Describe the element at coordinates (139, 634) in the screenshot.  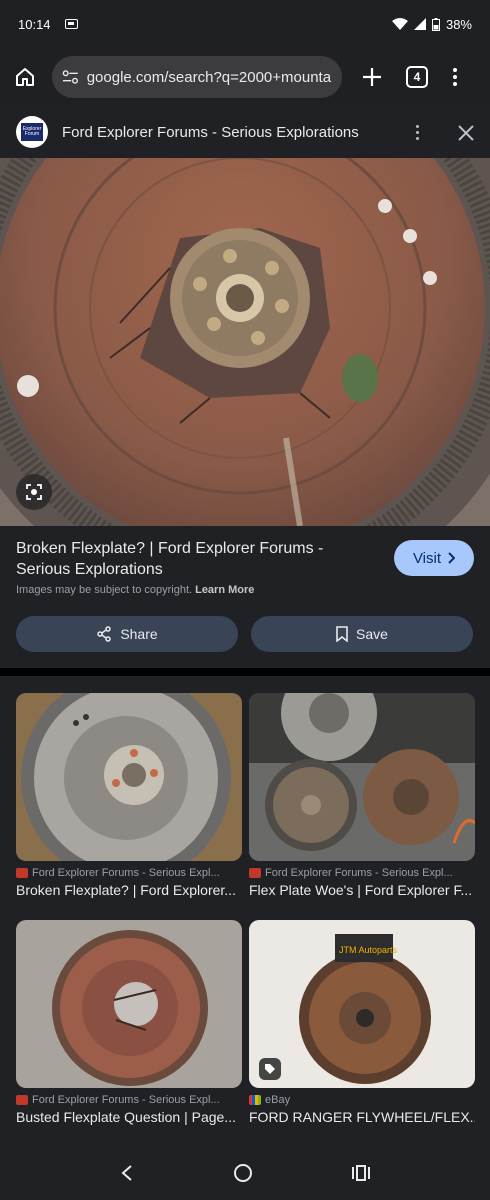
I see `share-label: Share` at that location.